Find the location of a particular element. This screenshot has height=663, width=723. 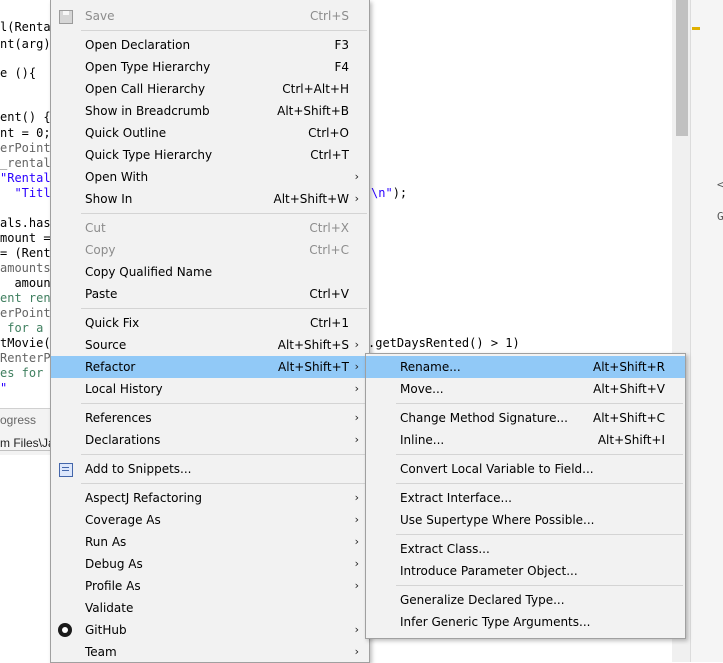

progress-tab: ogress is located at coordinates (18, 420).